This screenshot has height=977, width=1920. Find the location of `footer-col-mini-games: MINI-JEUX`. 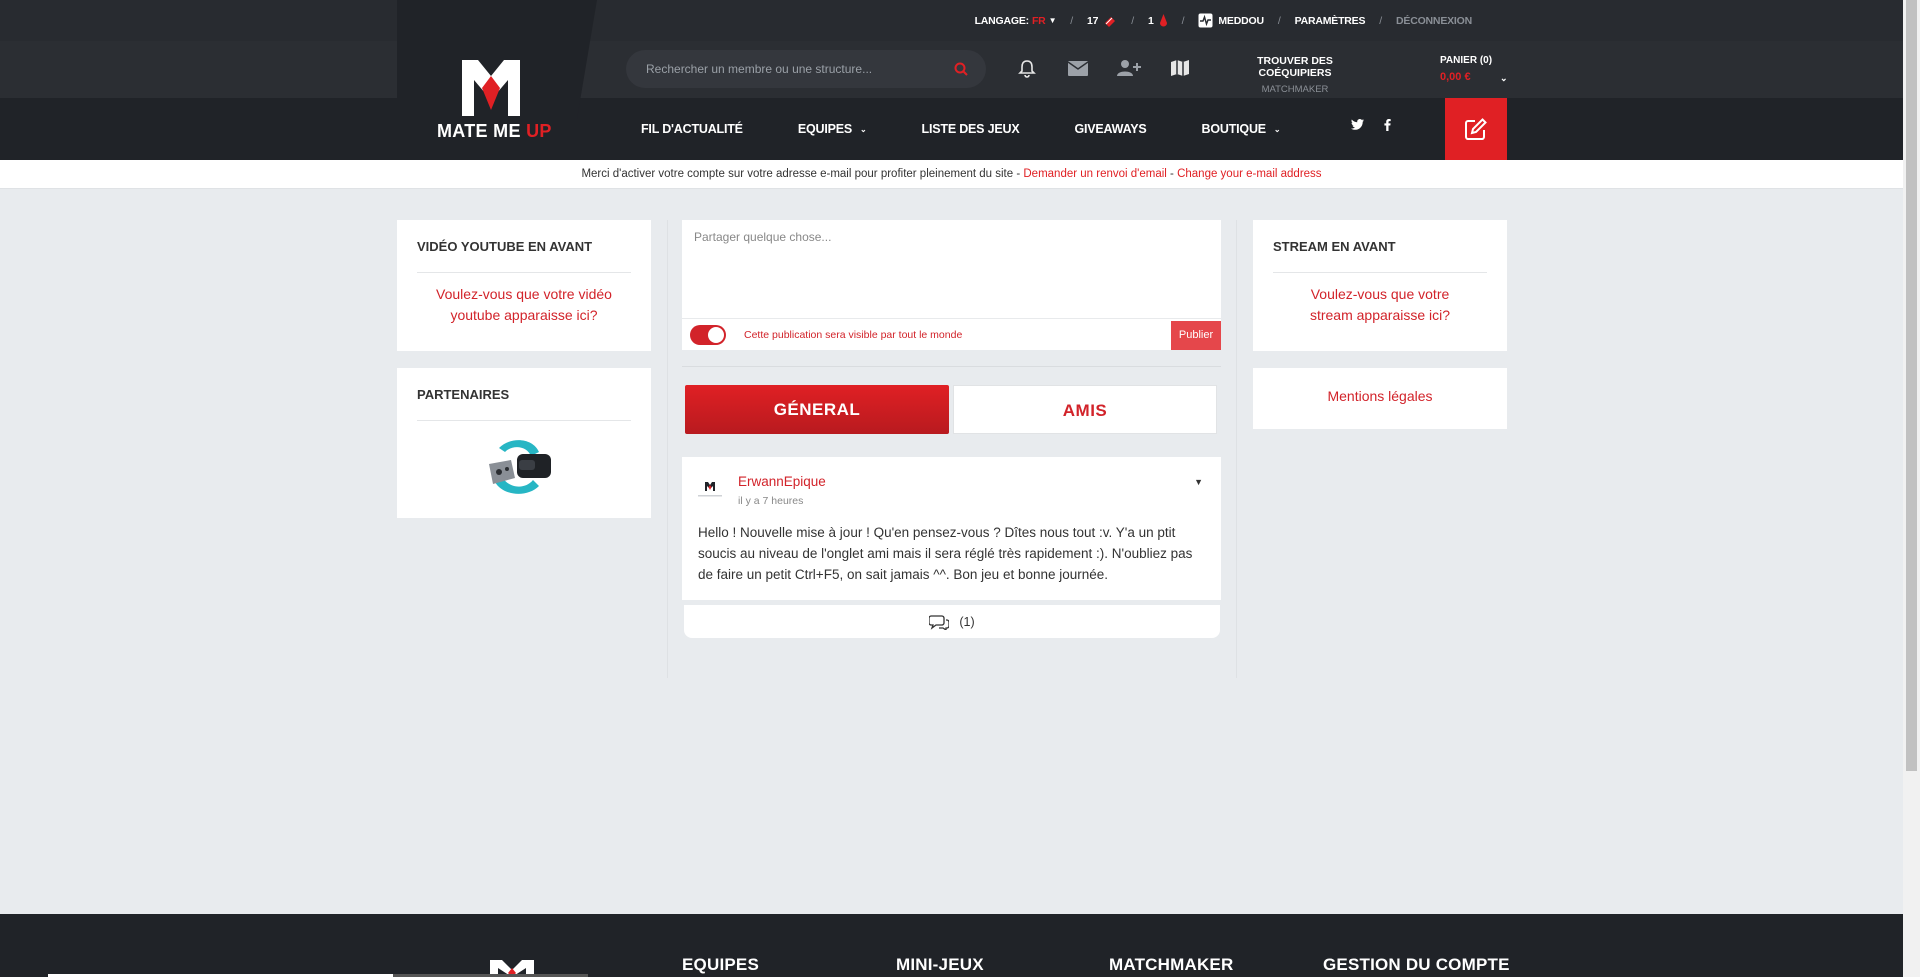

footer-col-mini-games: MINI-JEUX is located at coordinates (940, 964).